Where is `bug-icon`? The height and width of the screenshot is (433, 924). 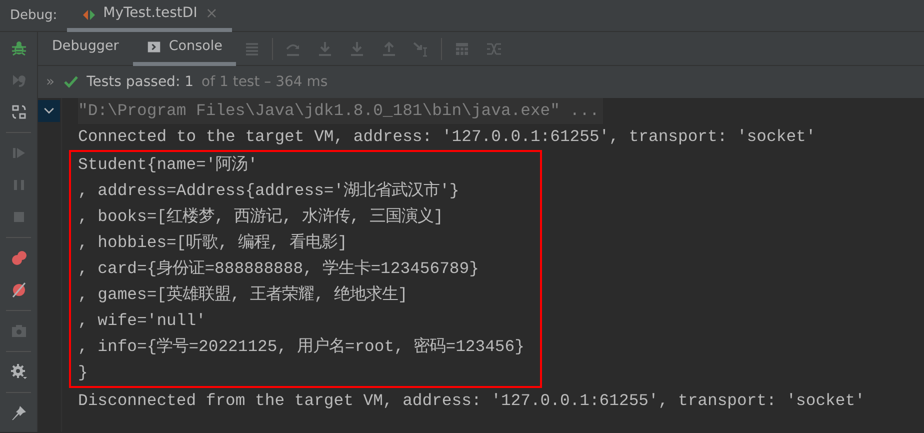 bug-icon is located at coordinates (19, 48).